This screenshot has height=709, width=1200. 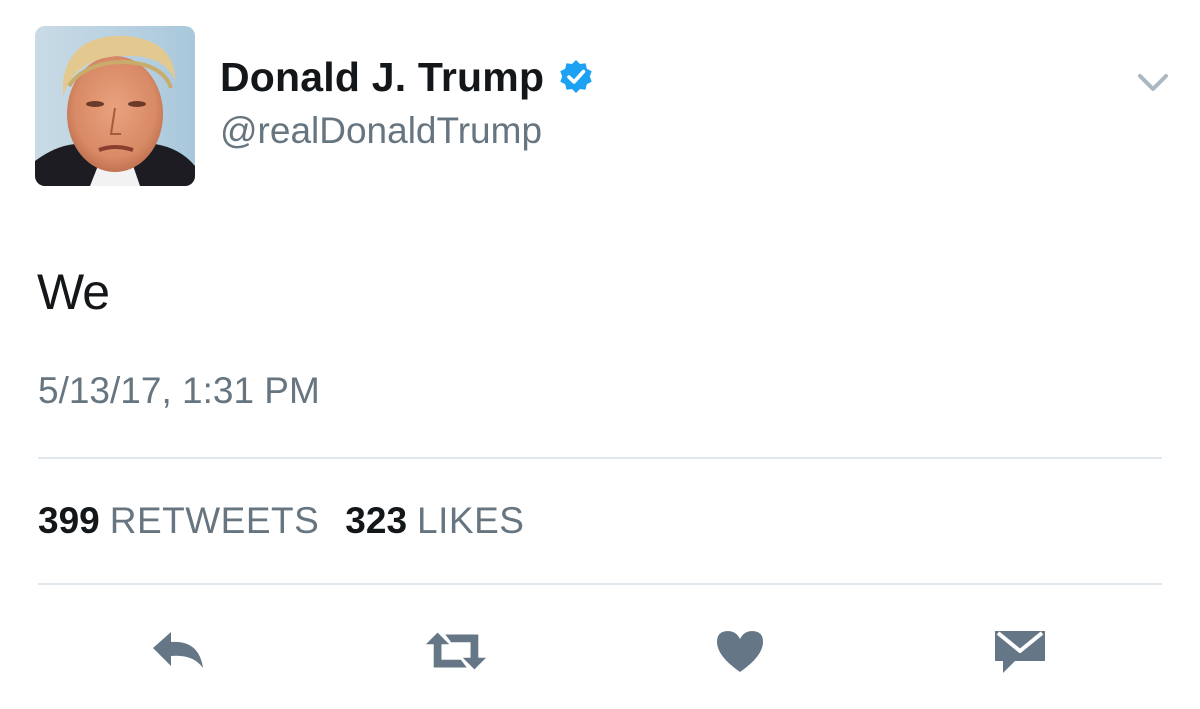 What do you see at coordinates (1153, 82) in the screenshot?
I see `chevron-down-icon` at bounding box center [1153, 82].